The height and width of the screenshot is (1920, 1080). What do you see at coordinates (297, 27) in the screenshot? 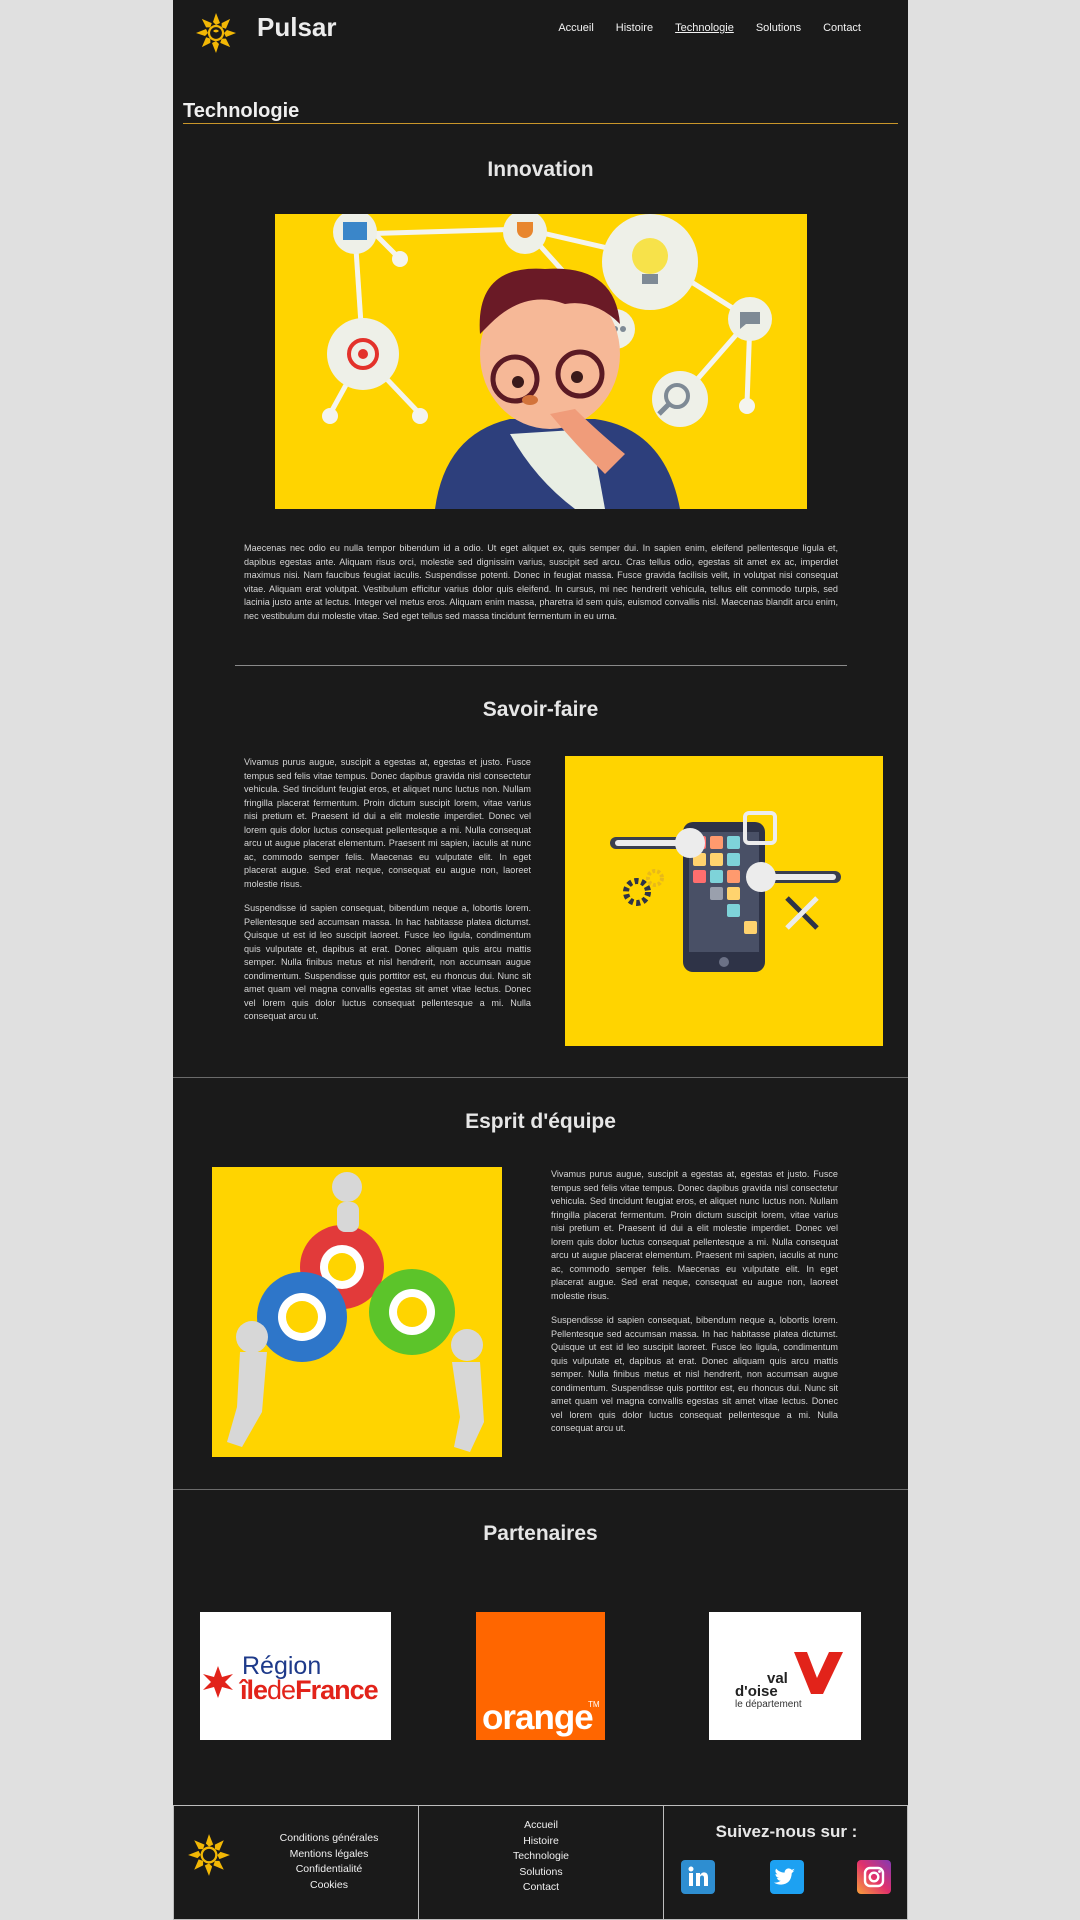
I see `brand-name: Pulsar` at bounding box center [297, 27].